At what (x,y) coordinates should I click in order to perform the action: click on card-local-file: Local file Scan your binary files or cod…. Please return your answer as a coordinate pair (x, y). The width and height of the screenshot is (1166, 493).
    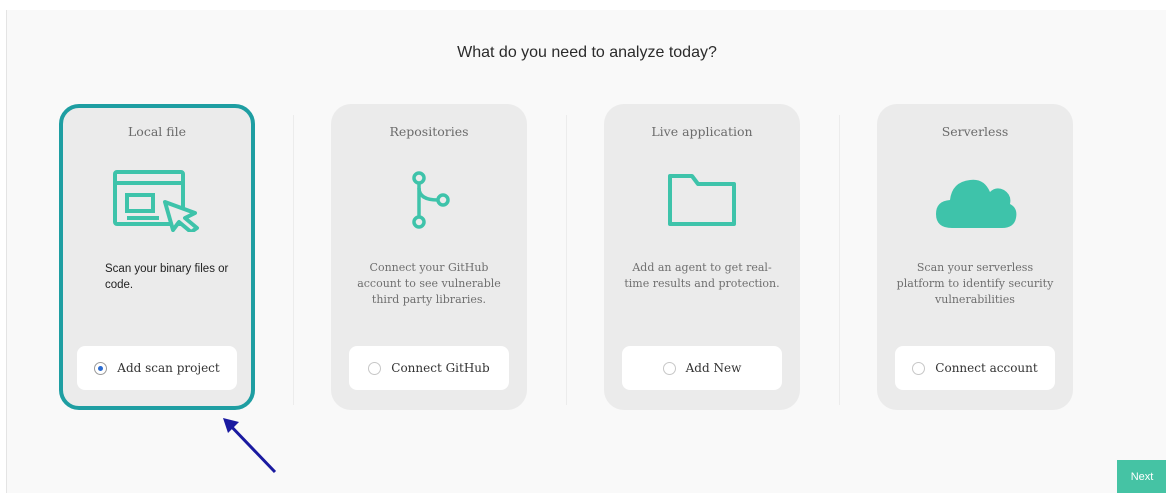
    Looking at the image, I should click on (157, 257).